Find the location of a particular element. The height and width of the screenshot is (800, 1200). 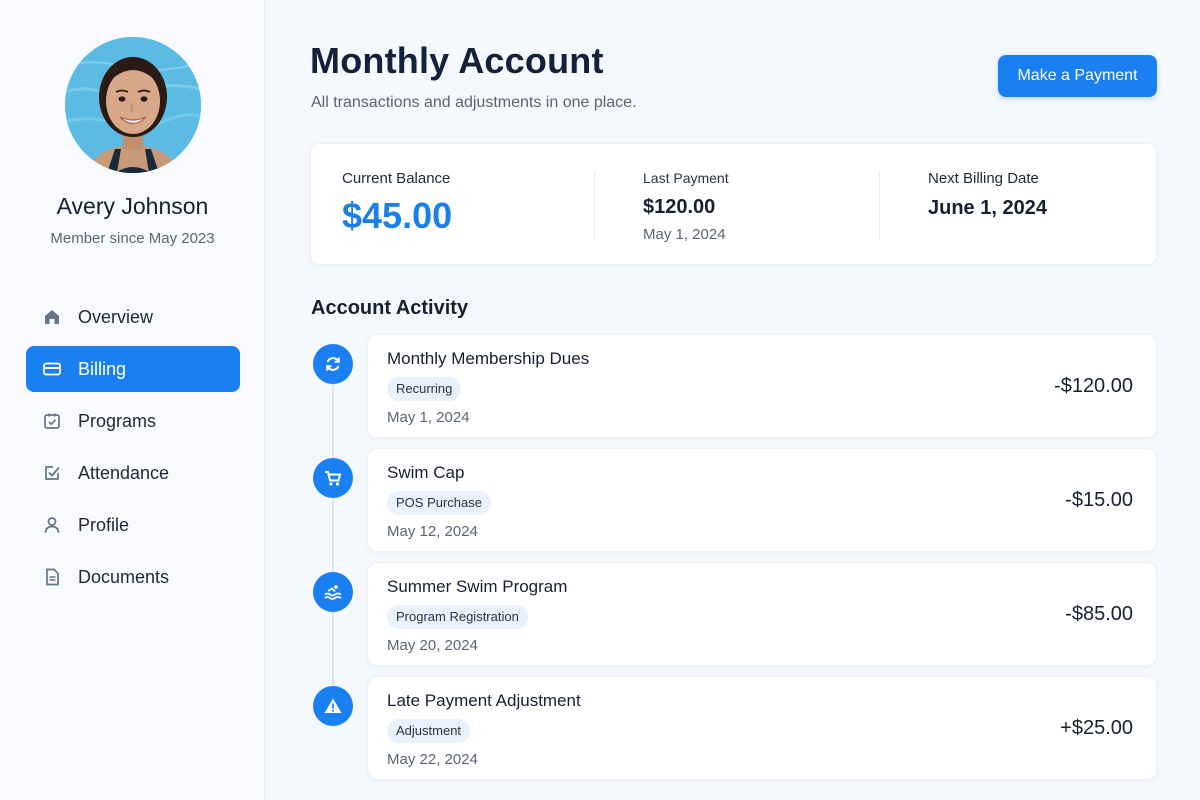

page-title: Monthly Account is located at coordinates (457, 60).